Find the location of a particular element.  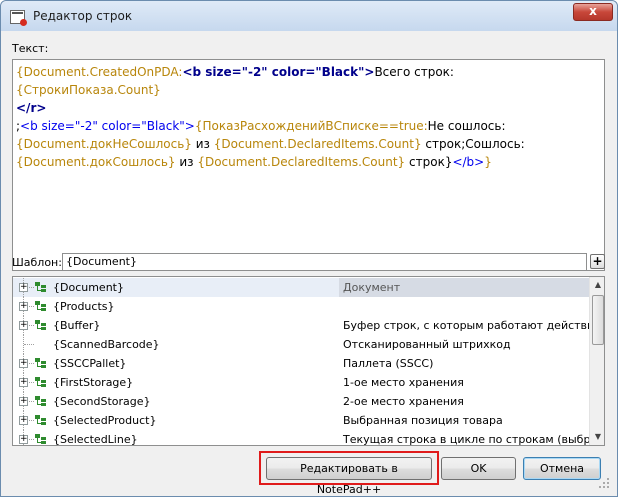

tree-cell-name: {ScannedBarcode} is located at coordinates (173, 344).